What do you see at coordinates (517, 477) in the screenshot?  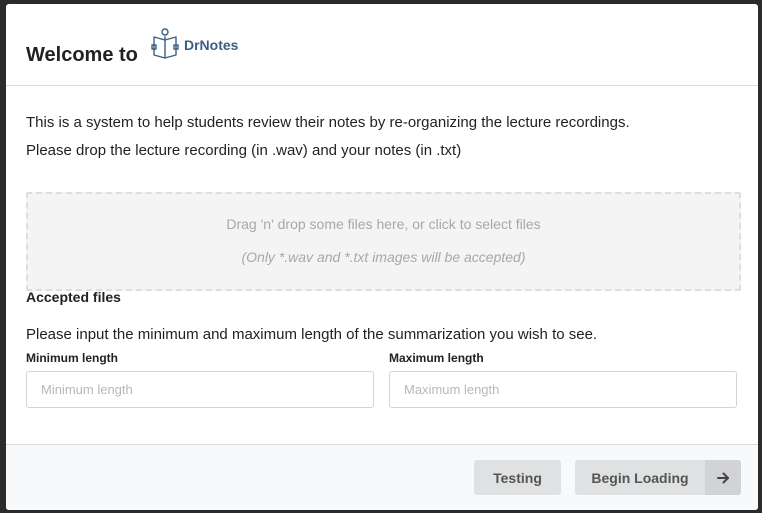 I see `testing-button: Testing` at bounding box center [517, 477].